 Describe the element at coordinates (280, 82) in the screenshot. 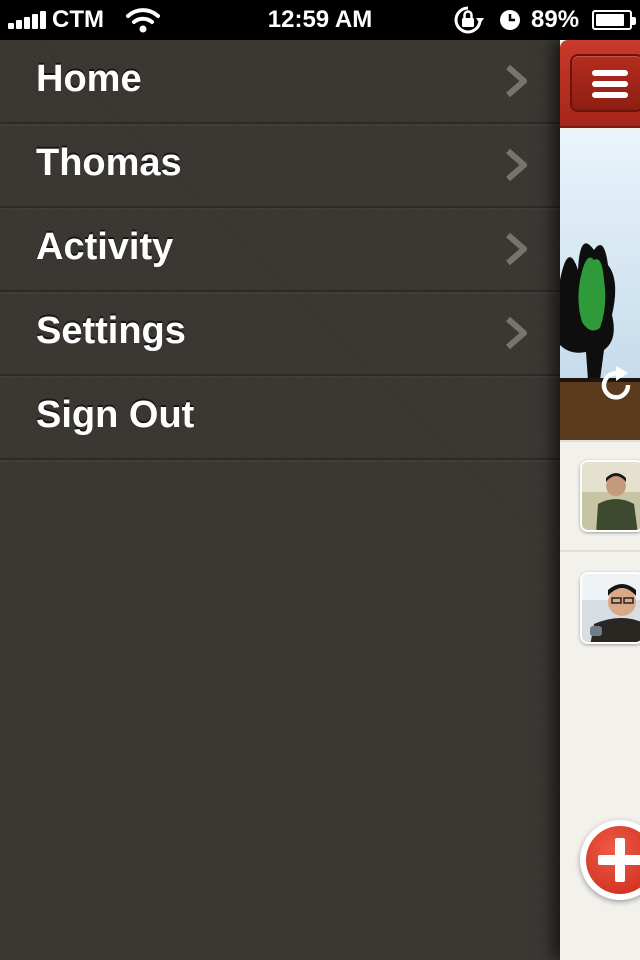

I see `menu-item-home: Home` at that location.